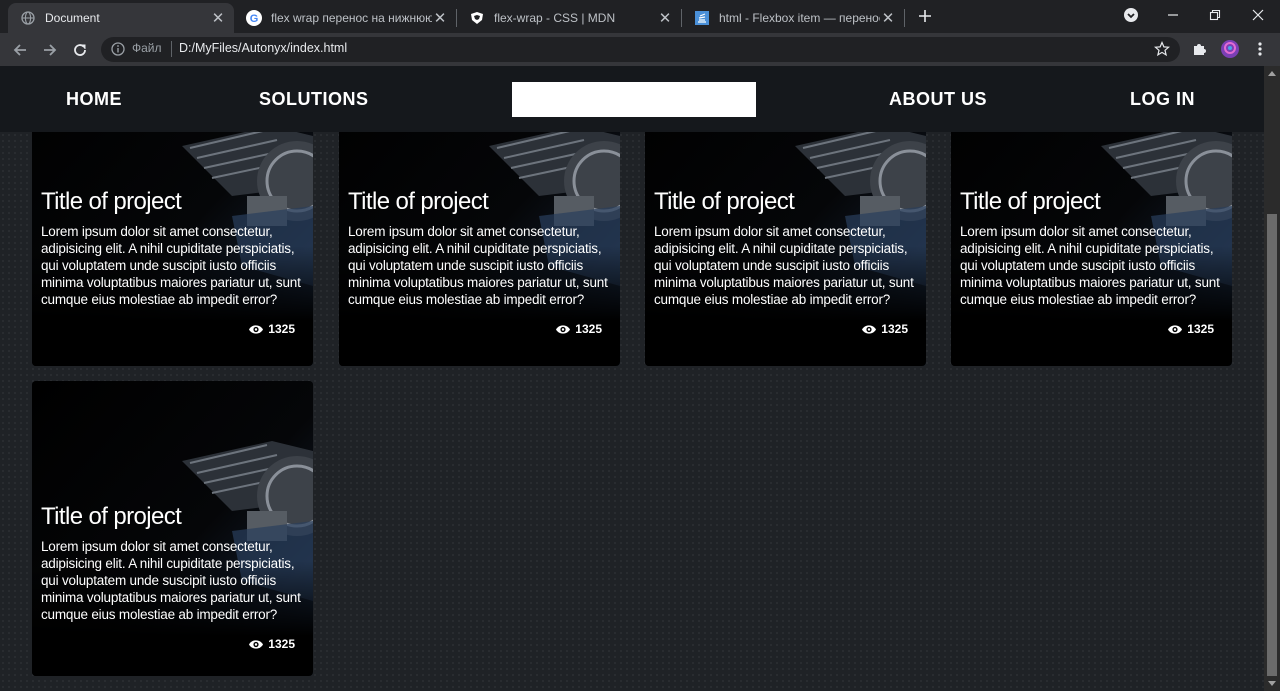  I want to click on address-scheme-label: Файл, so click(147, 48).